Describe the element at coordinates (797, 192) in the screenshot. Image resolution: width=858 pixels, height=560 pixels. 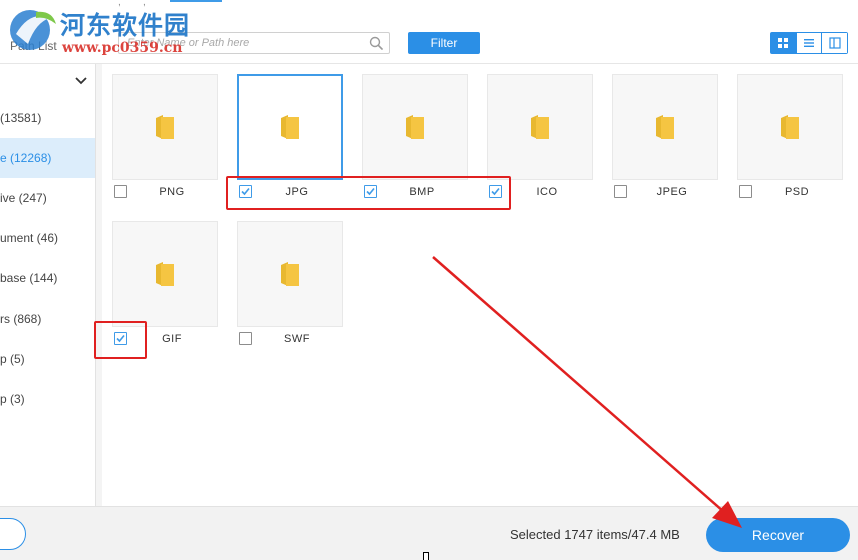
I see `file-label-psd: PSD` at that location.